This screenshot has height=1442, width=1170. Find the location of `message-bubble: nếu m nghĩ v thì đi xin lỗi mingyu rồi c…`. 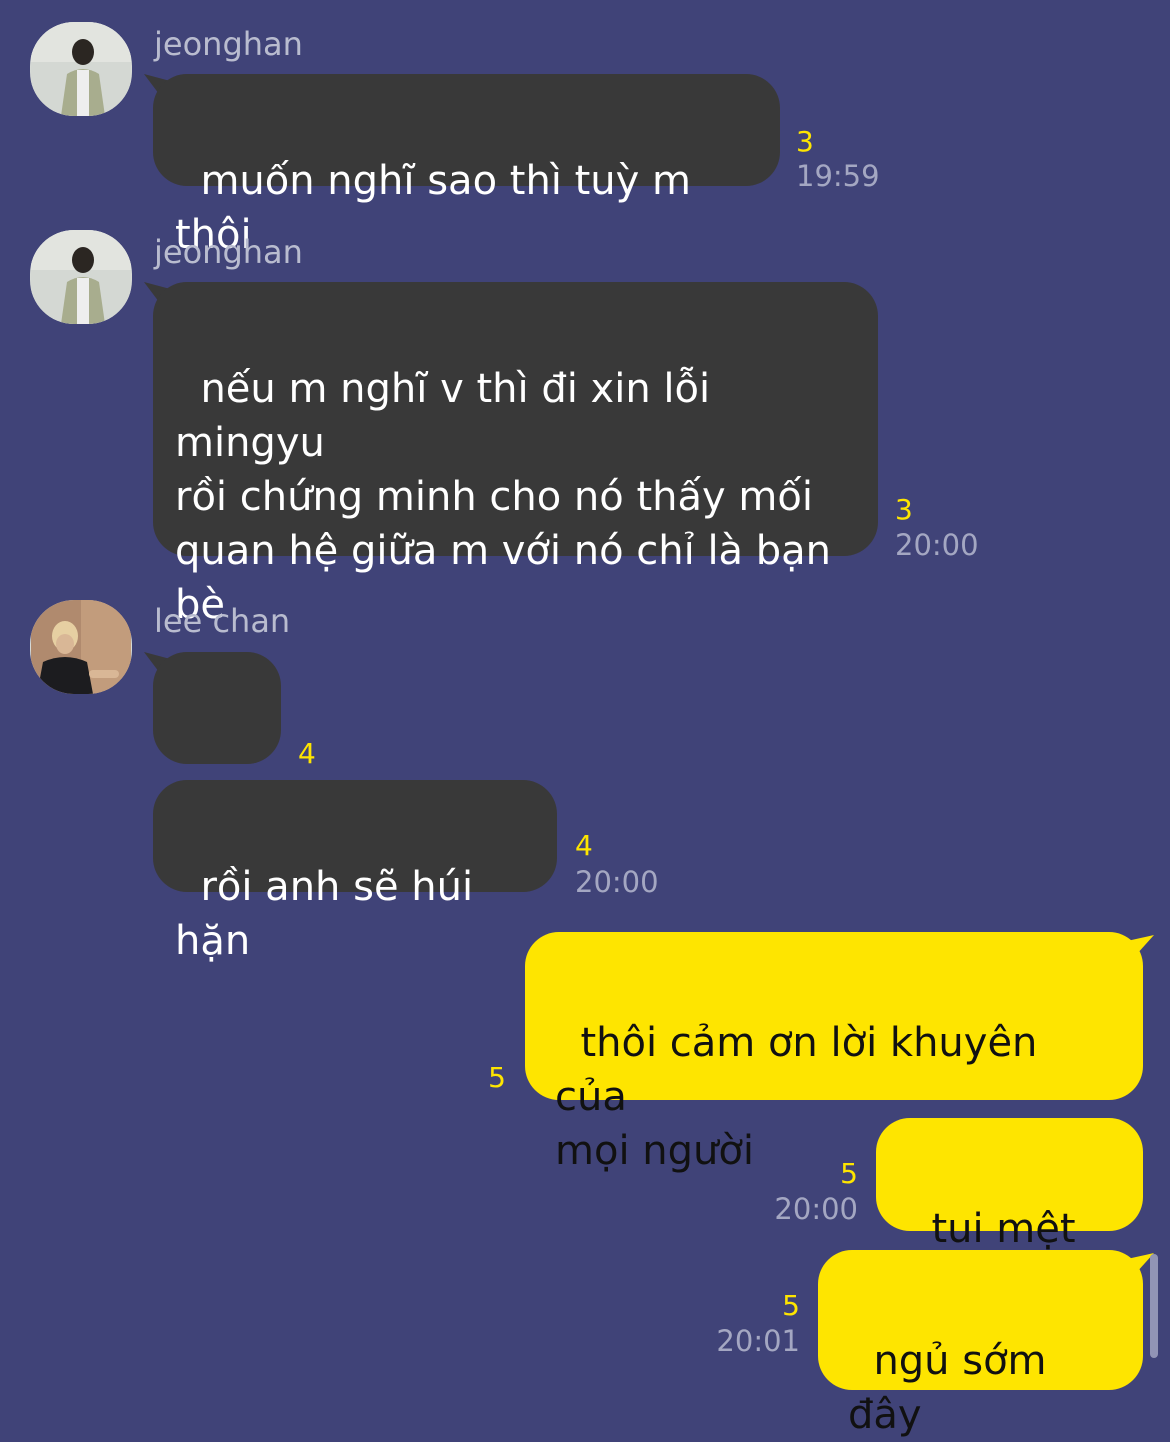

message-bubble: nếu m nghĩ v thì đi xin lỗi mingyu rồi c… is located at coordinates (515, 455).